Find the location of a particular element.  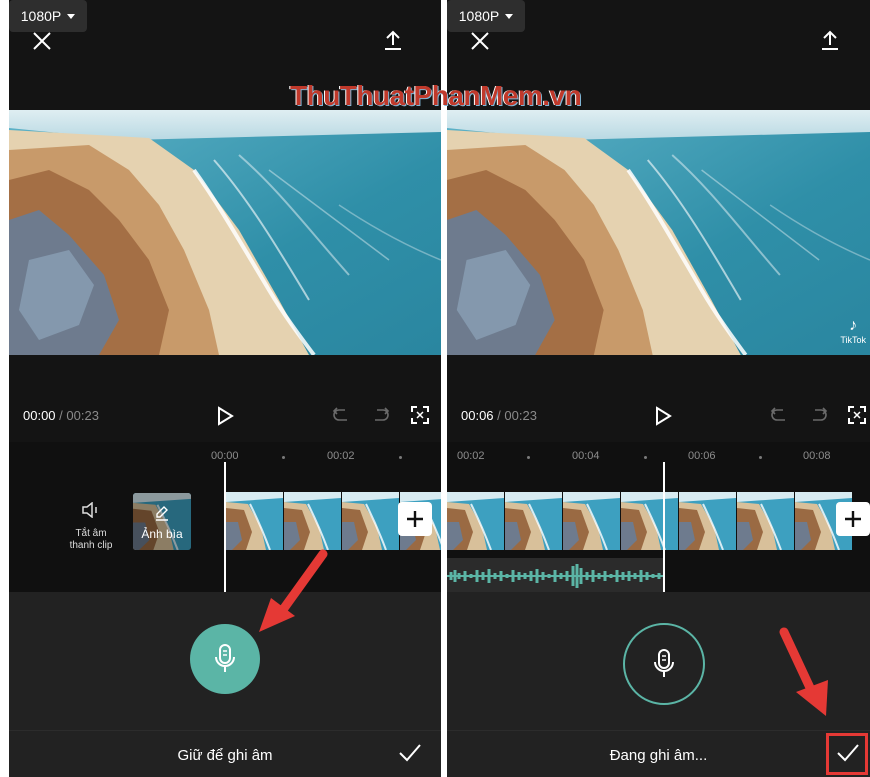

pencil-icon is located at coordinates (162, 513).